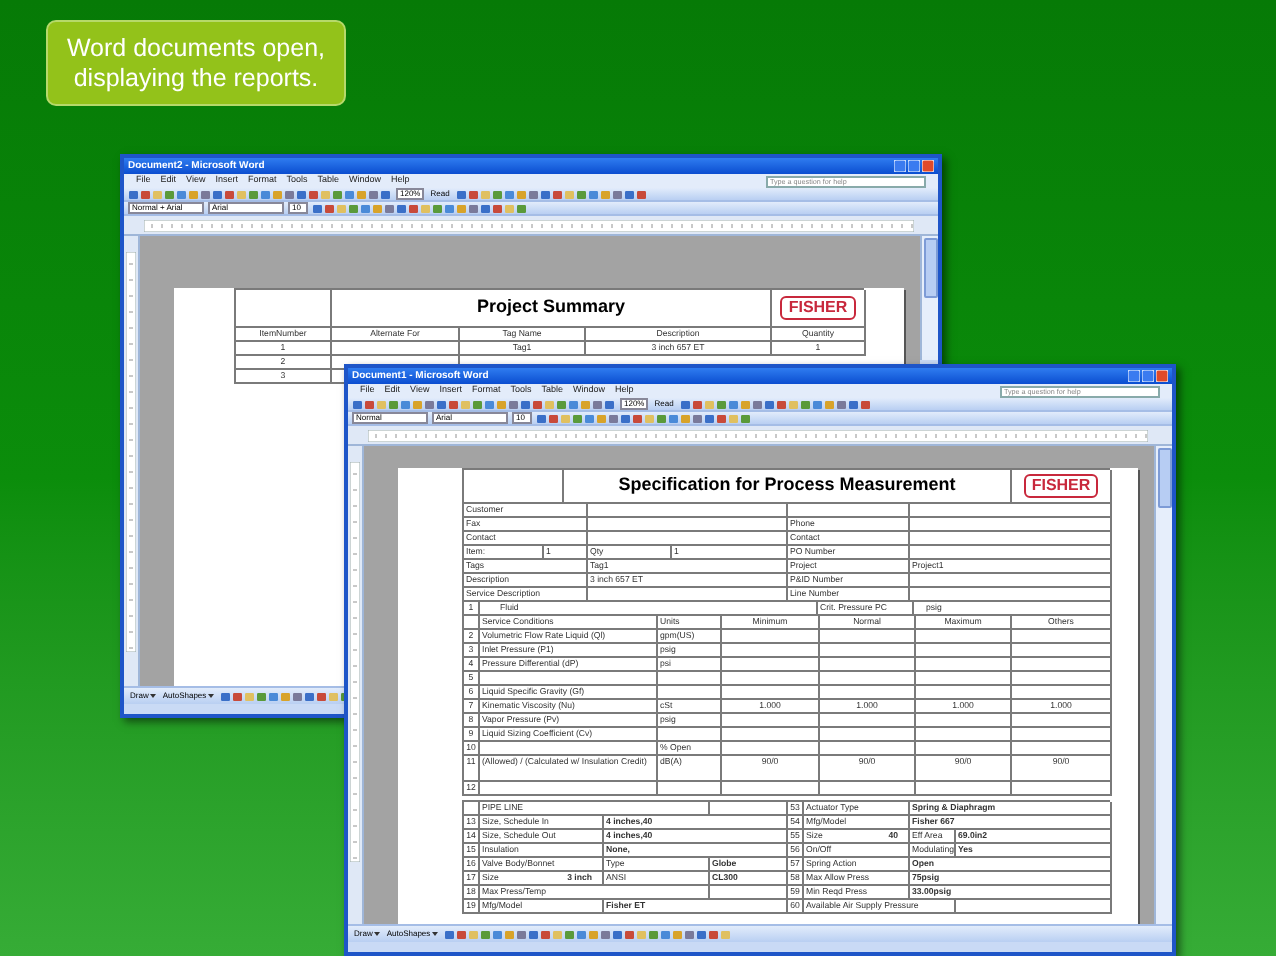 The image size is (1276, 956). Describe the element at coordinates (787, 485) in the screenshot. I see `document-title: Specification for Process Measurement` at that location.